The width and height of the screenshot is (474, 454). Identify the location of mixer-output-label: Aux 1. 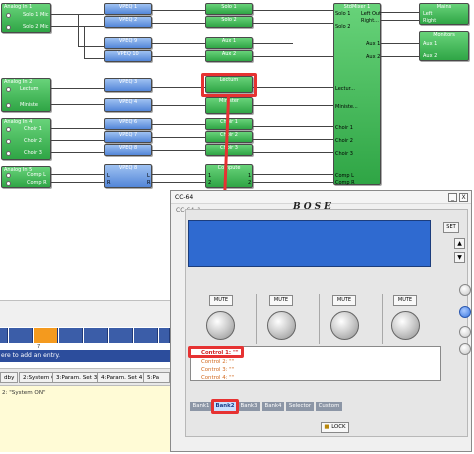
(373, 44).